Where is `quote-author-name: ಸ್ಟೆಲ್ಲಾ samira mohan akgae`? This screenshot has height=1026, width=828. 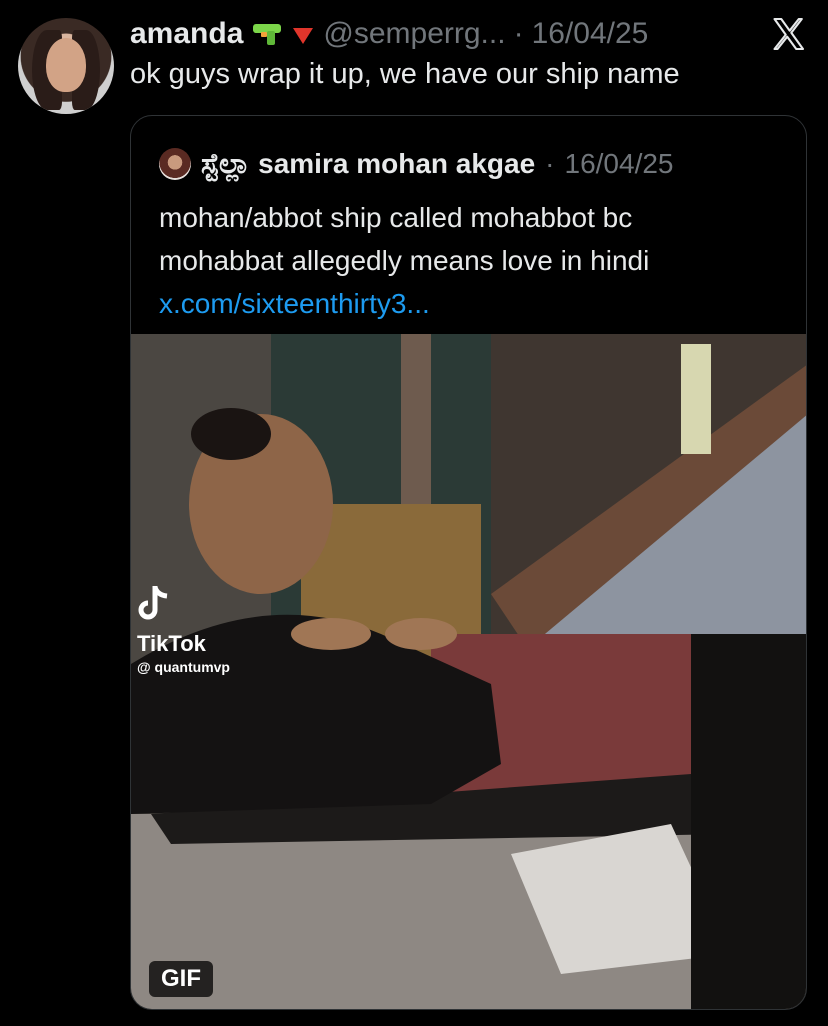 quote-author-name: ಸ್ಟೆಲ್ಲಾ samira mohan akgae is located at coordinates (368, 164).